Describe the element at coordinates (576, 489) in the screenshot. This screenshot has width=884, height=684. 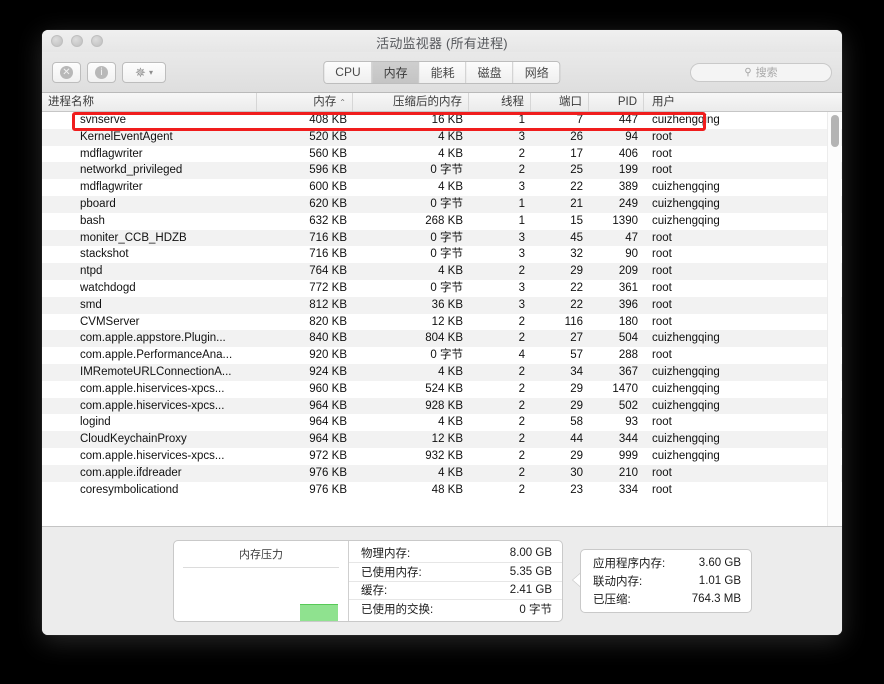
I see `cell-ports: 23` at that location.